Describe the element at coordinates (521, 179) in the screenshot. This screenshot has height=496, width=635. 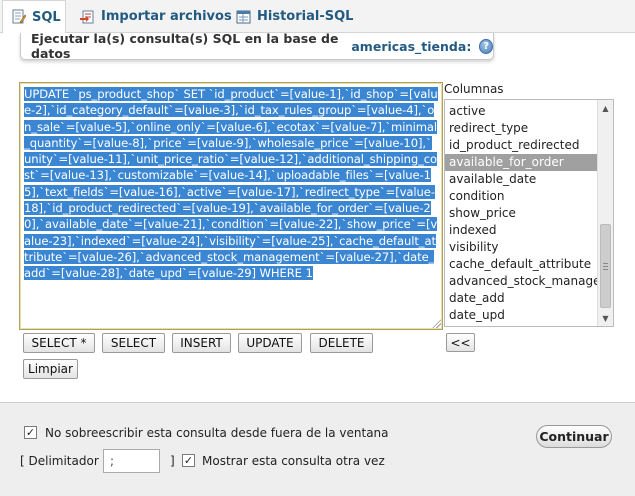
I see `column-option: available_date` at that location.